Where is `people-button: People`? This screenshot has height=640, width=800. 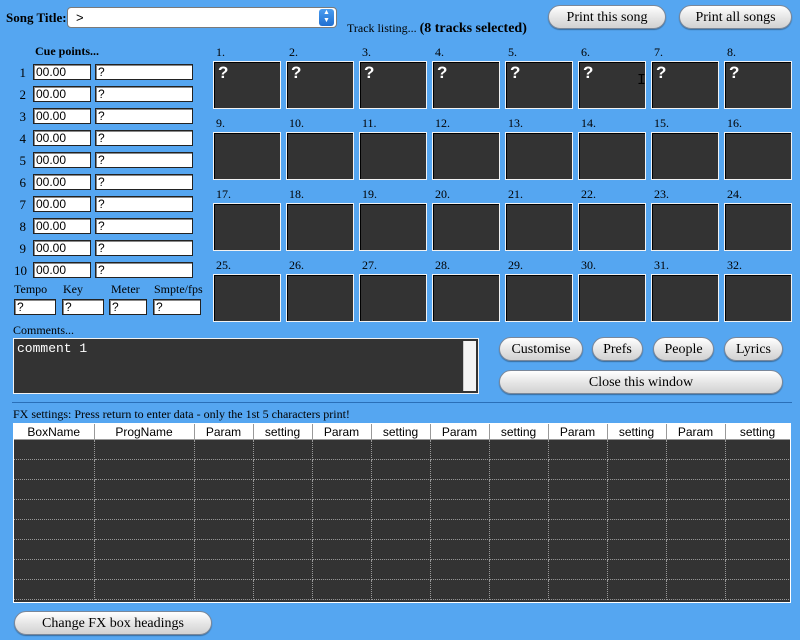 people-button: People is located at coordinates (683, 349).